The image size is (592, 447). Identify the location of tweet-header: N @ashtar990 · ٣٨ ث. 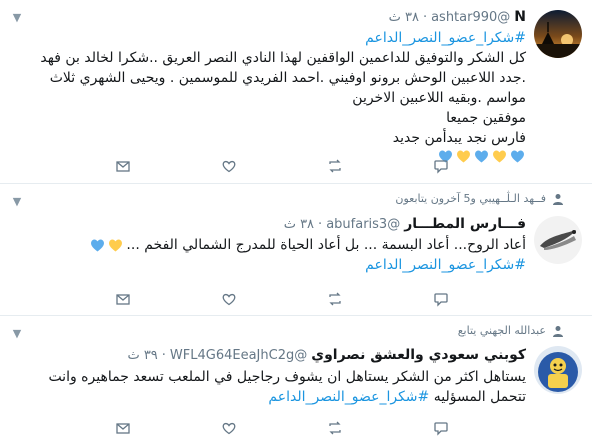
(457, 17).